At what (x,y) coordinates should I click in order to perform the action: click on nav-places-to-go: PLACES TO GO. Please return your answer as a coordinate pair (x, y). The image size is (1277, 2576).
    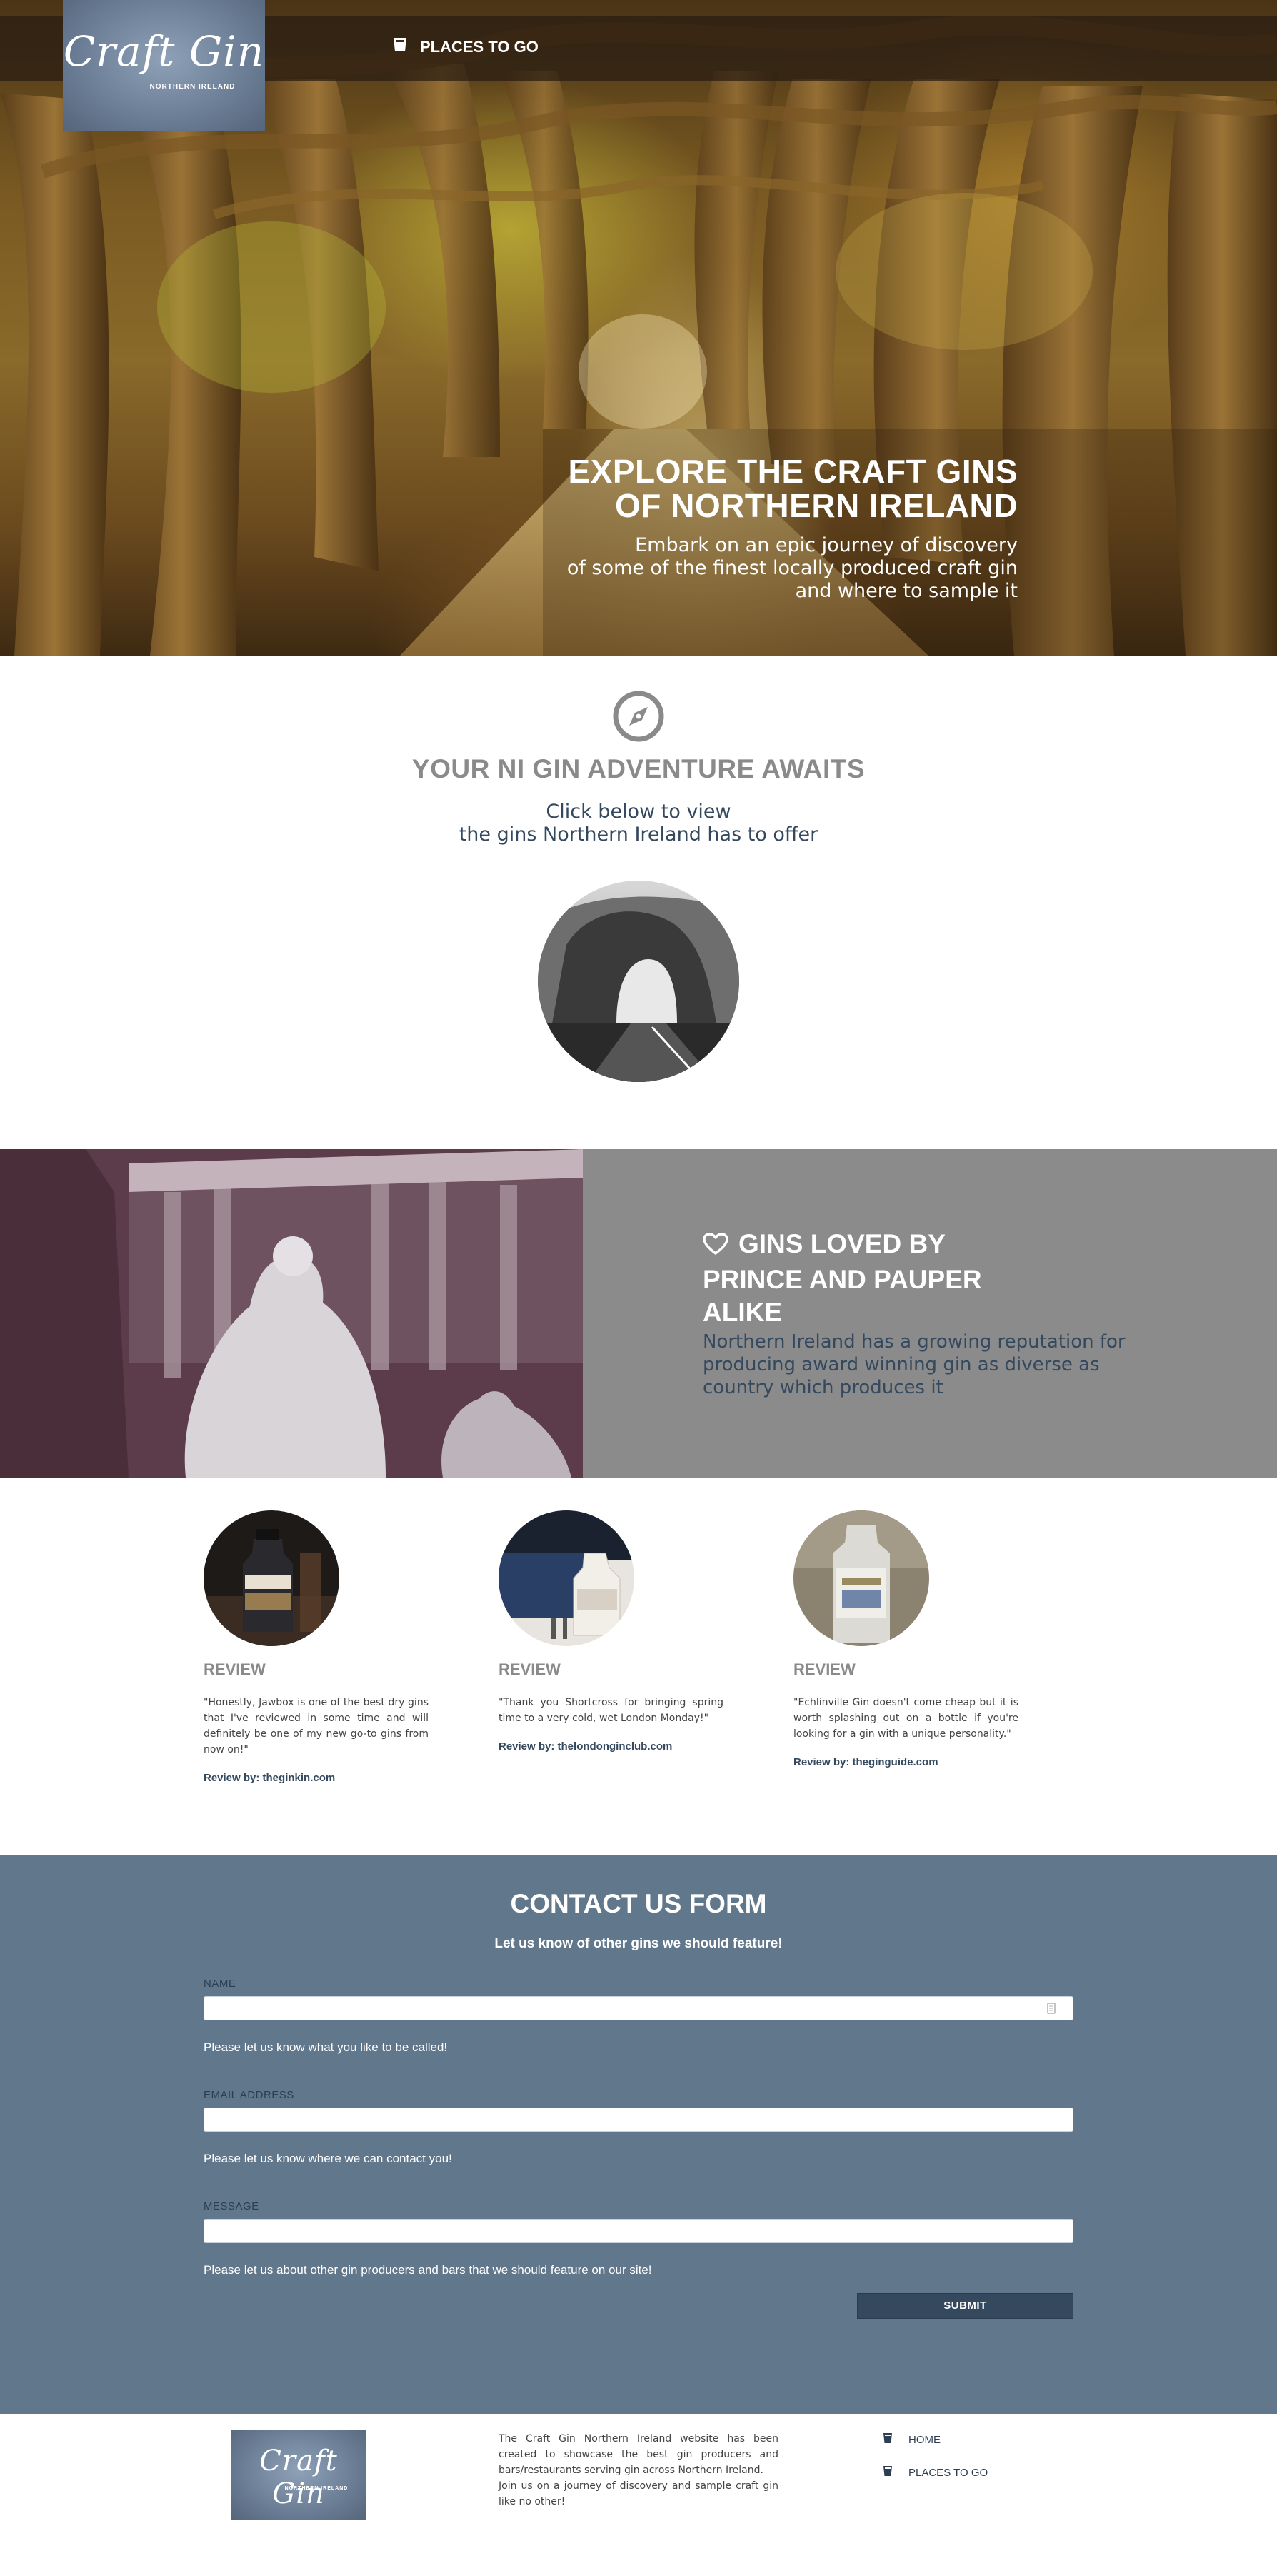
    Looking at the image, I should click on (466, 47).